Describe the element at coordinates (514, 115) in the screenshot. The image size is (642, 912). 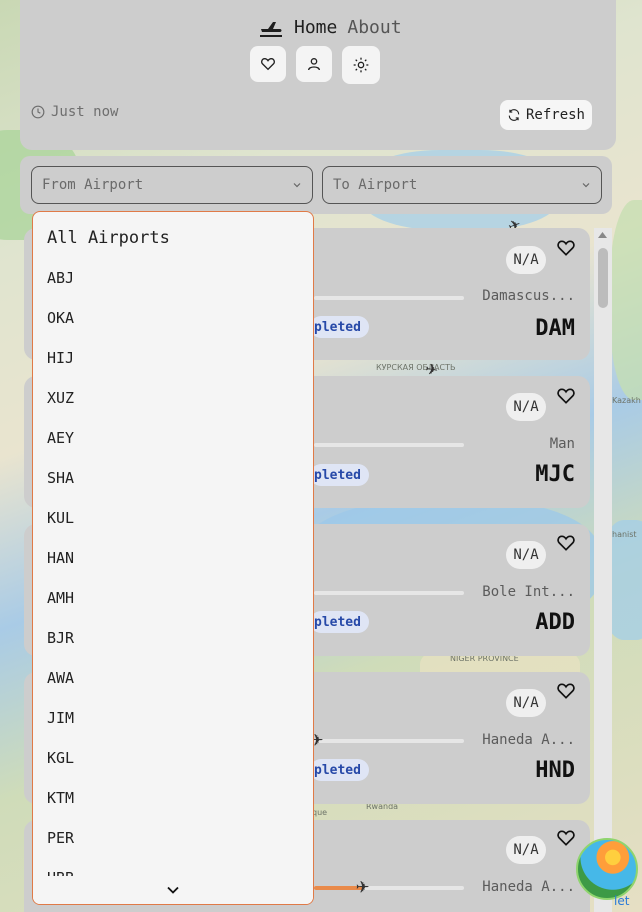
I see `refresh-icon` at that location.